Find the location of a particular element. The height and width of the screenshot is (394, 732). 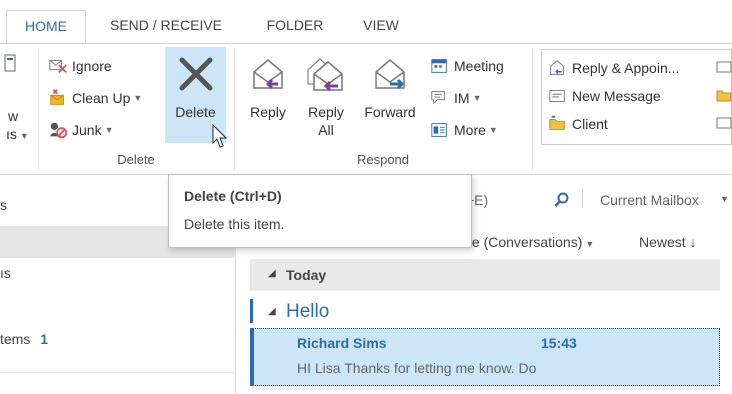

more-button: More ▼ is located at coordinates (464, 130).